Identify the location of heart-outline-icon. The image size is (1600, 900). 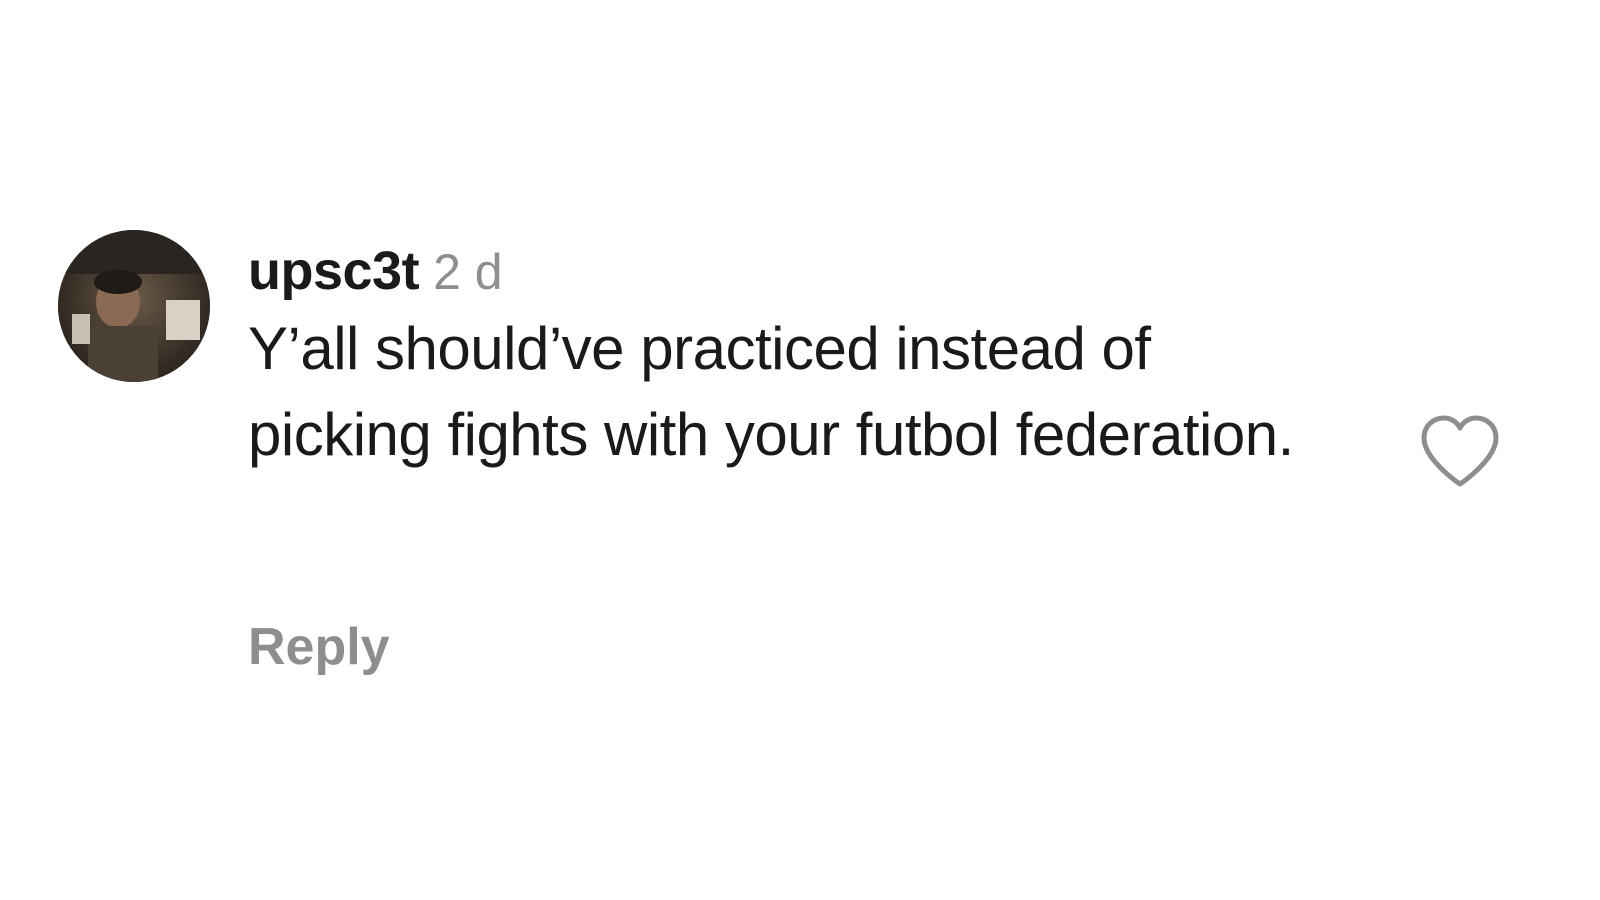
(1460, 451).